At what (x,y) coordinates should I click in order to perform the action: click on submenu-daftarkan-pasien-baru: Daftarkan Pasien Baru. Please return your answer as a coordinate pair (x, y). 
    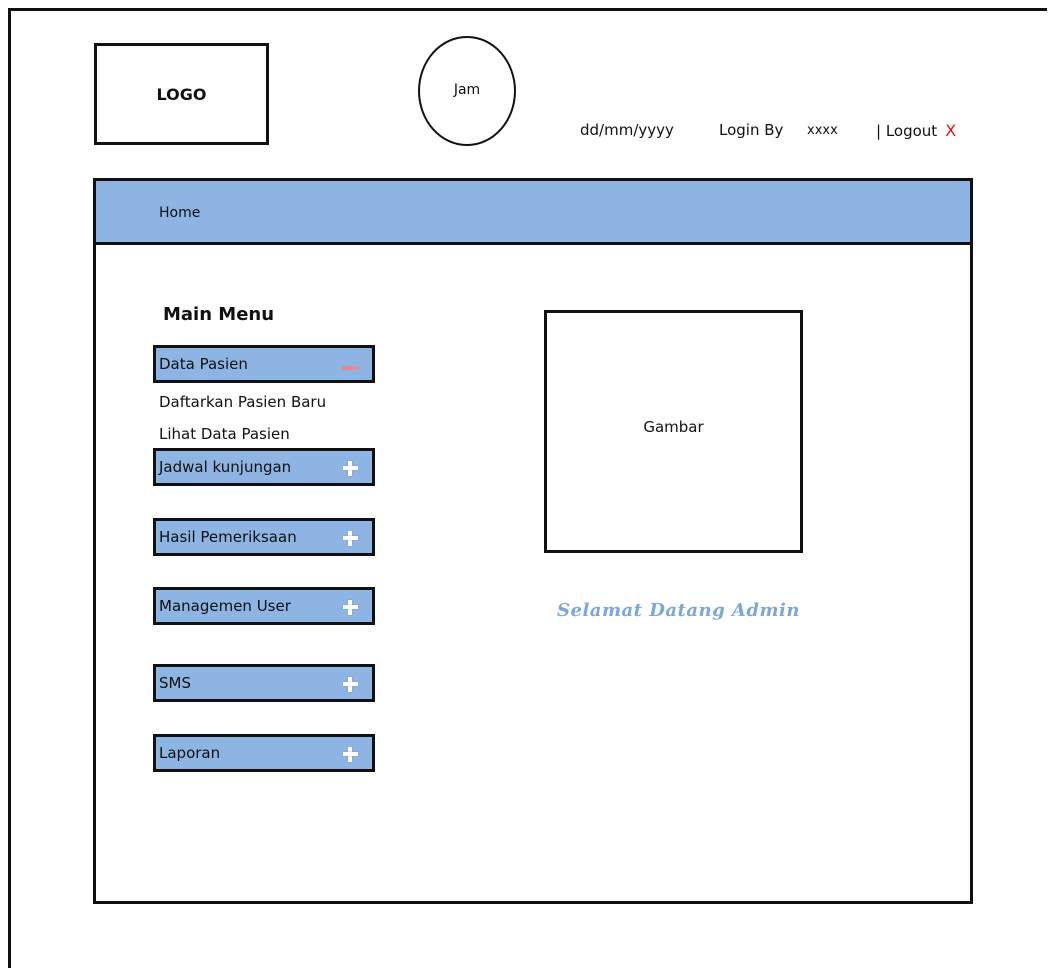
    Looking at the image, I should click on (242, 402).